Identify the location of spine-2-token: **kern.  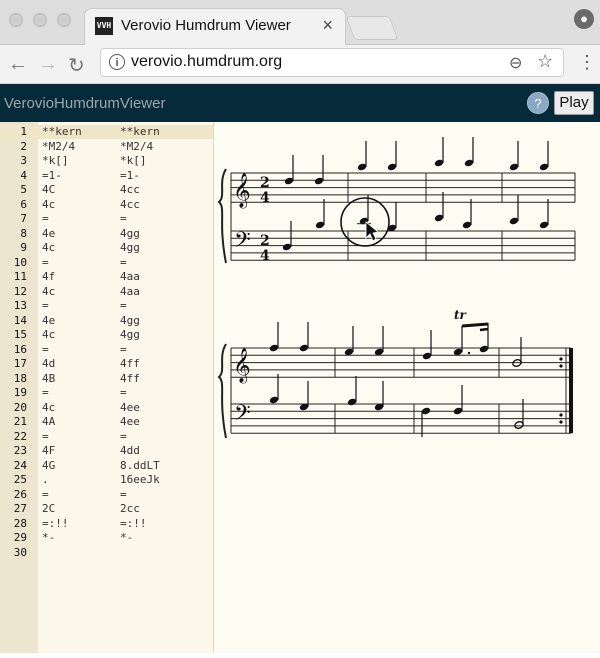
(140, 132).